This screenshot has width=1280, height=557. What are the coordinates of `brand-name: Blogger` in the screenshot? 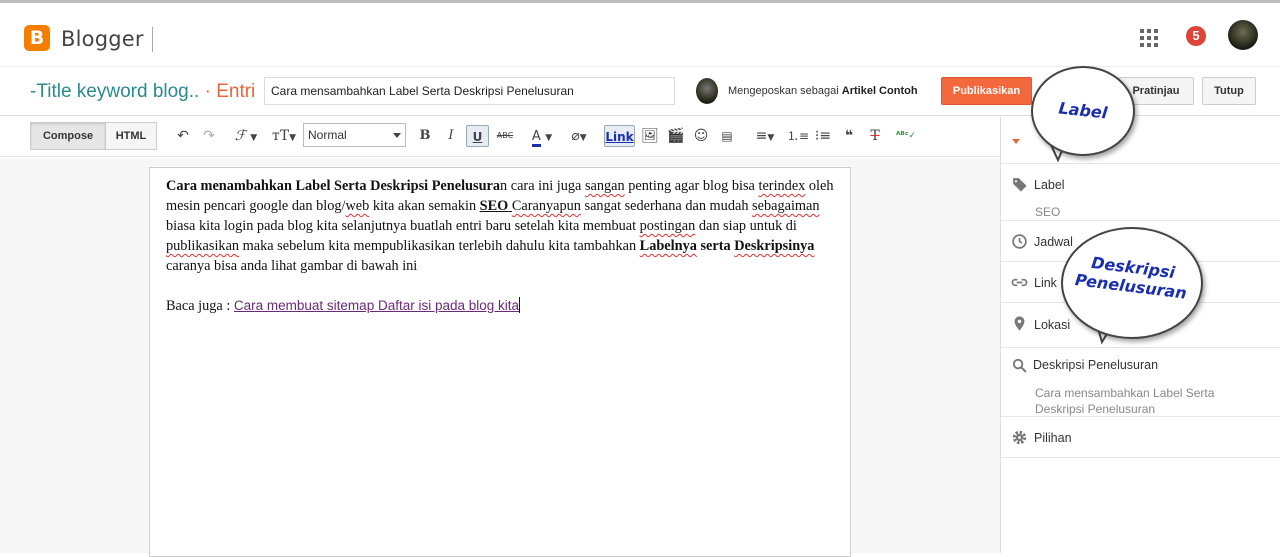 It's located at (102, 39).